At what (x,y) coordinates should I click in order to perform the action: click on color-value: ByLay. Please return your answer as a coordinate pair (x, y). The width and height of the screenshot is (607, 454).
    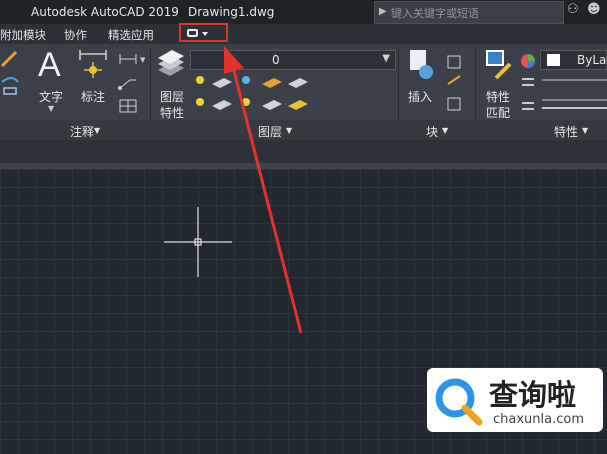
    Looking at the image, I should click on (592, 60).